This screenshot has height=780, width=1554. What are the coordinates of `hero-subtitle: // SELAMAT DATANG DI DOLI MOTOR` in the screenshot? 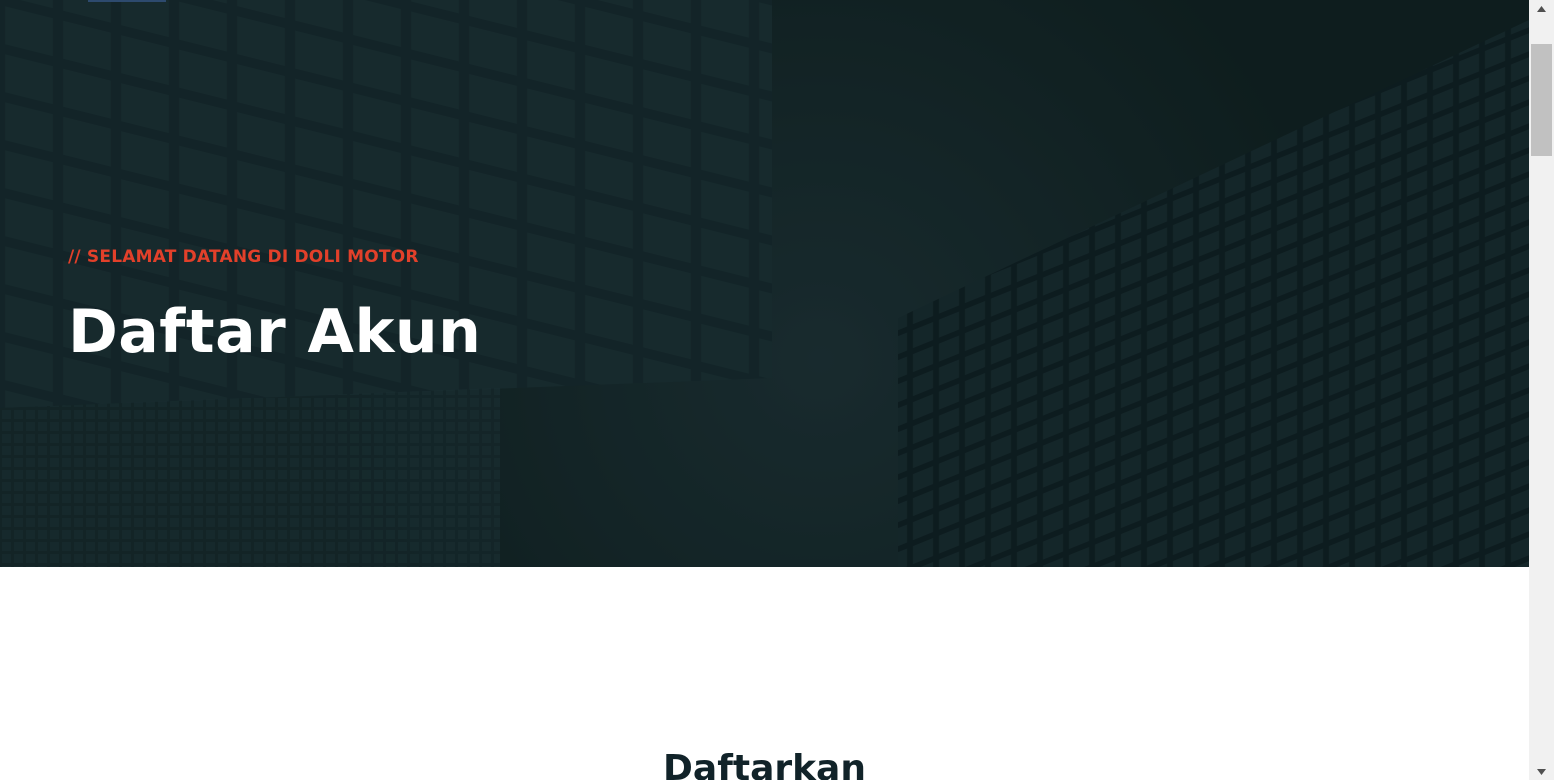 It's located at (243, 257).